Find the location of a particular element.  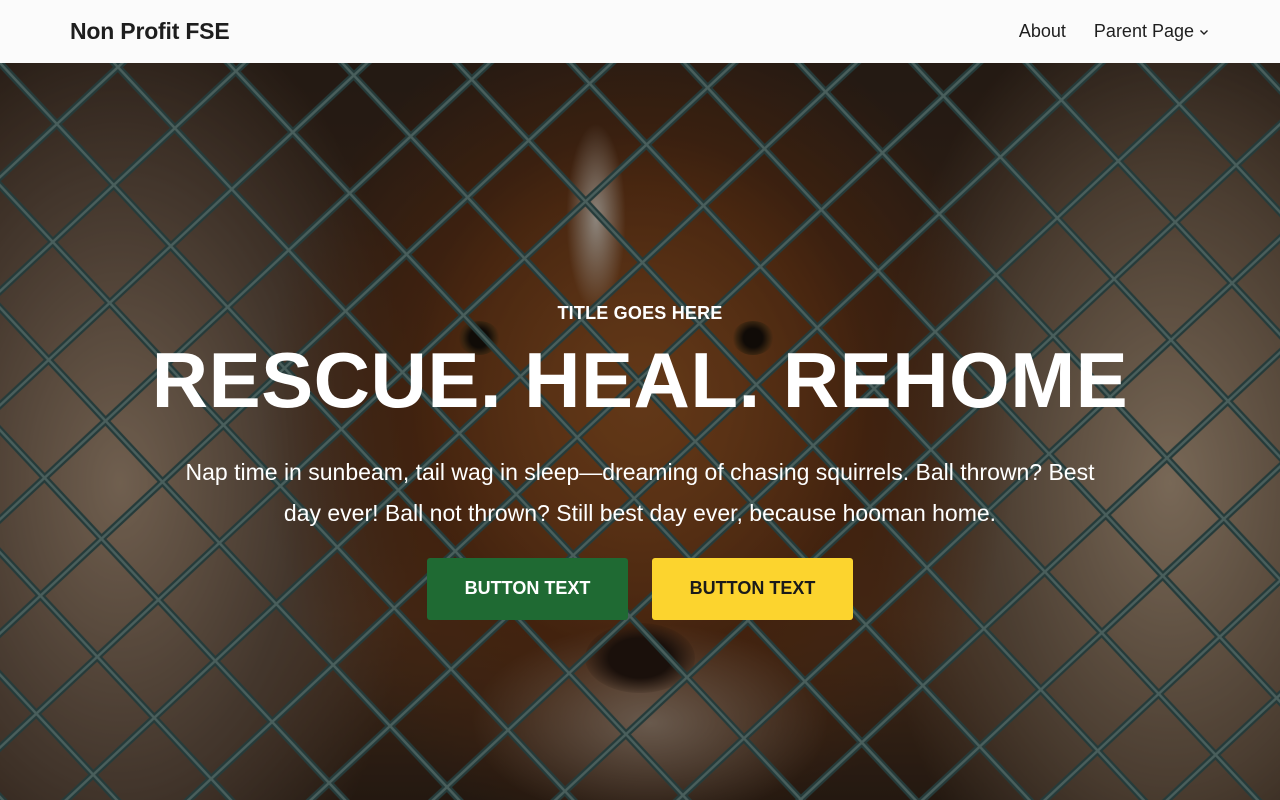

hero-headline: RESCUE. HEAL. REHOME is located at coordinates (640, 380).